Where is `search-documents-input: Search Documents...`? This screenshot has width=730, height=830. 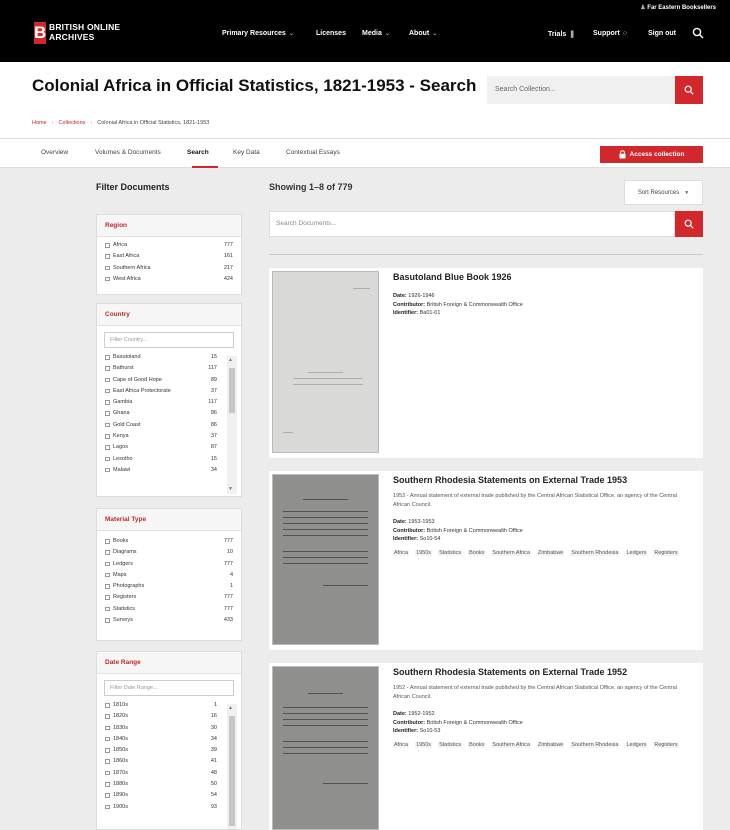
search-documents-input: Search Documents... is located at coordinates (472, 224).